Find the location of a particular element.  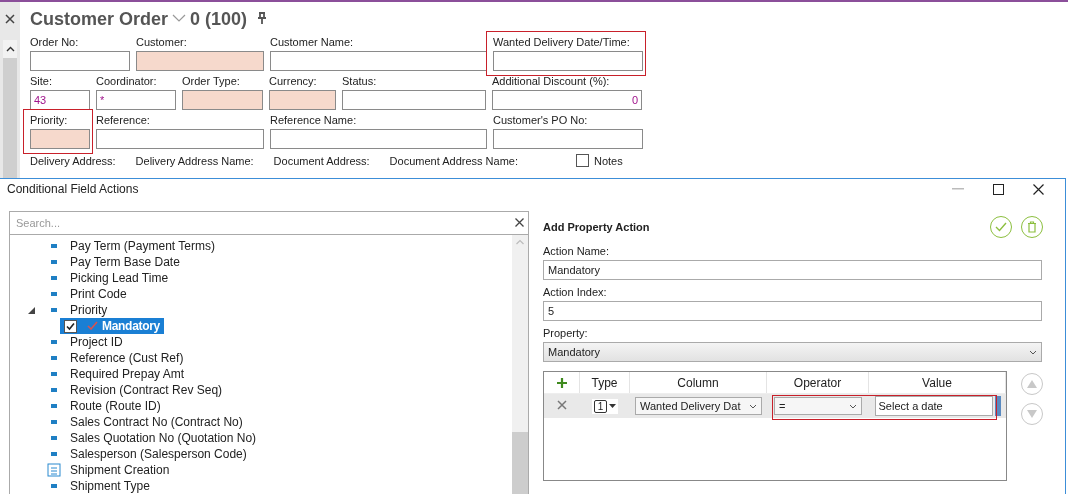

field-label: Order Type: is located at coordinates (211, 81).